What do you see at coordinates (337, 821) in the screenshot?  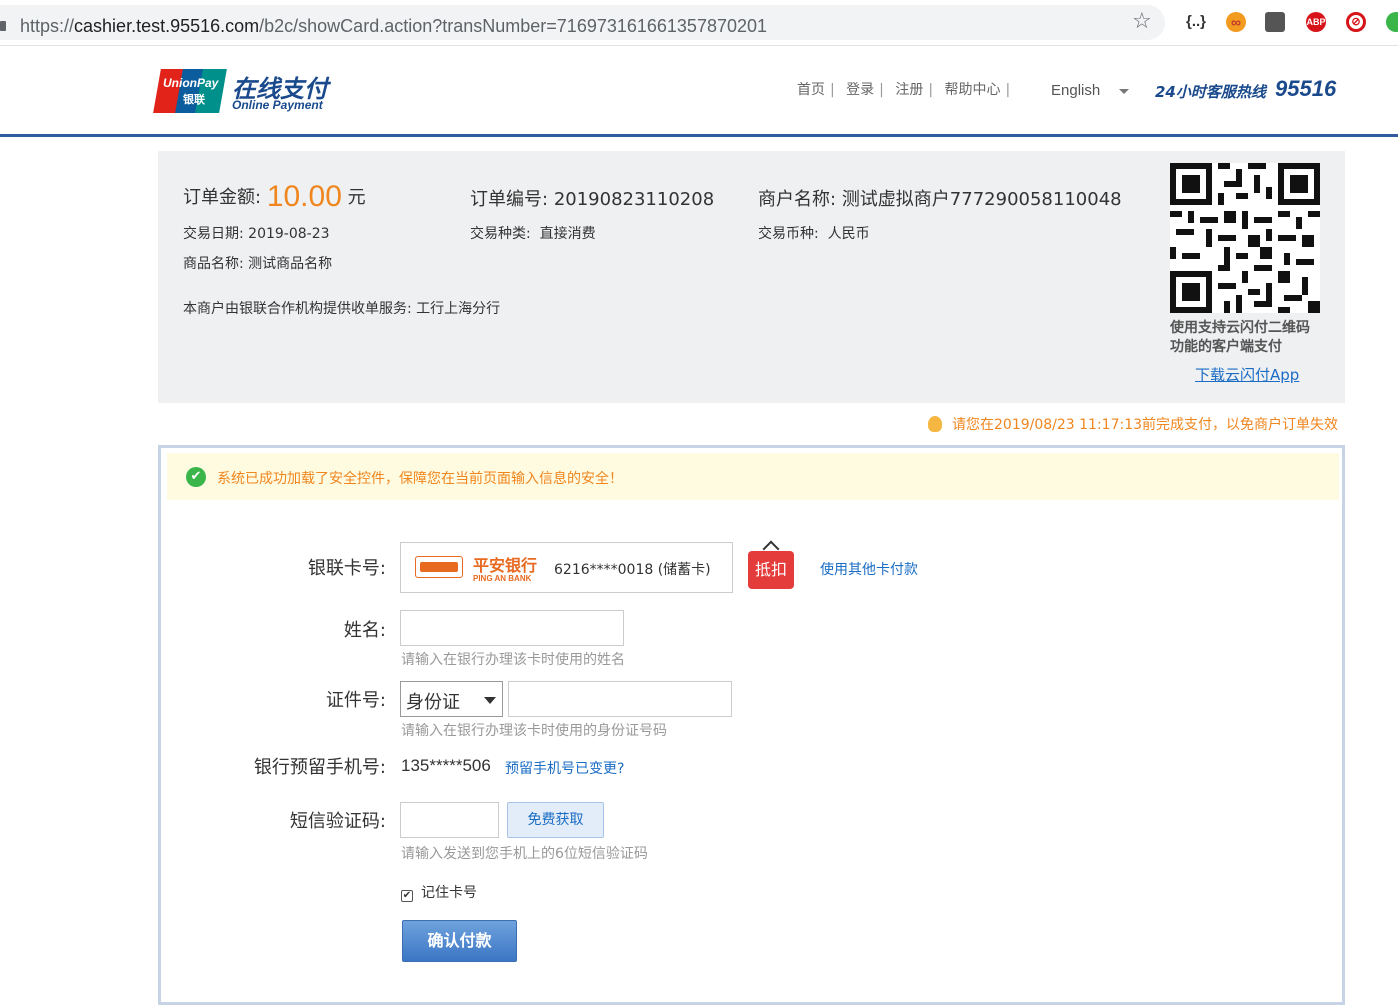 I see `sms-code-label: 短信验证码:` at bounding box center [337, 821].